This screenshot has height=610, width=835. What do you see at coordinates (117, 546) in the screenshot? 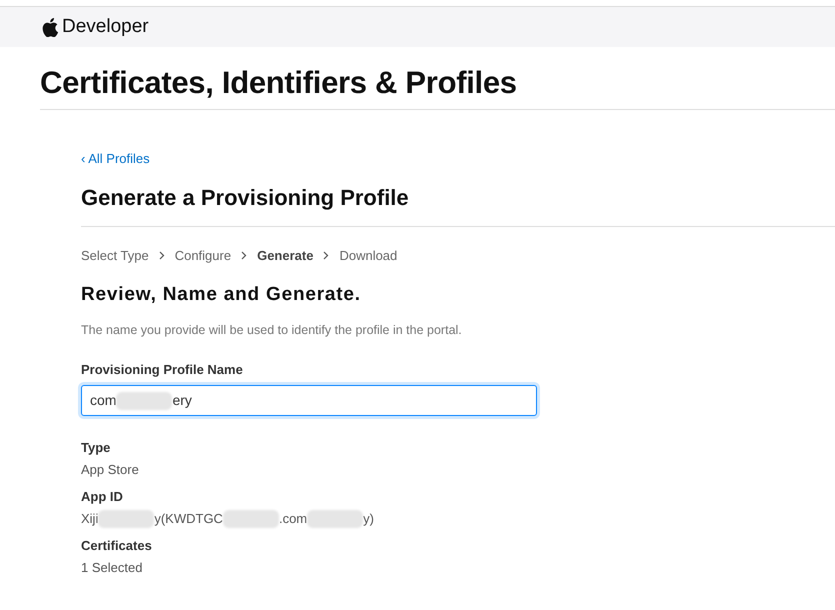
I see `detail-label: Certificates` at bounding box center [117, 546].